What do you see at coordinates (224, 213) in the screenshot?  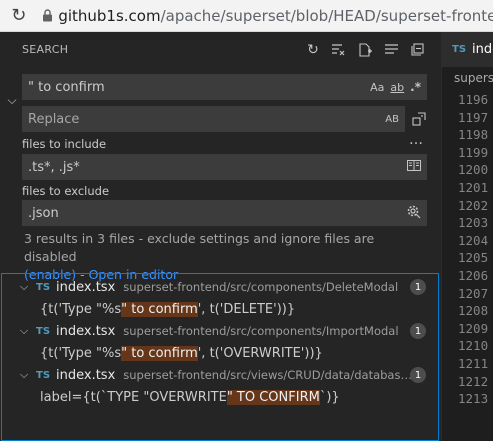 I see `files-to-exclude-input: .json` at bounding box center [224, 213].